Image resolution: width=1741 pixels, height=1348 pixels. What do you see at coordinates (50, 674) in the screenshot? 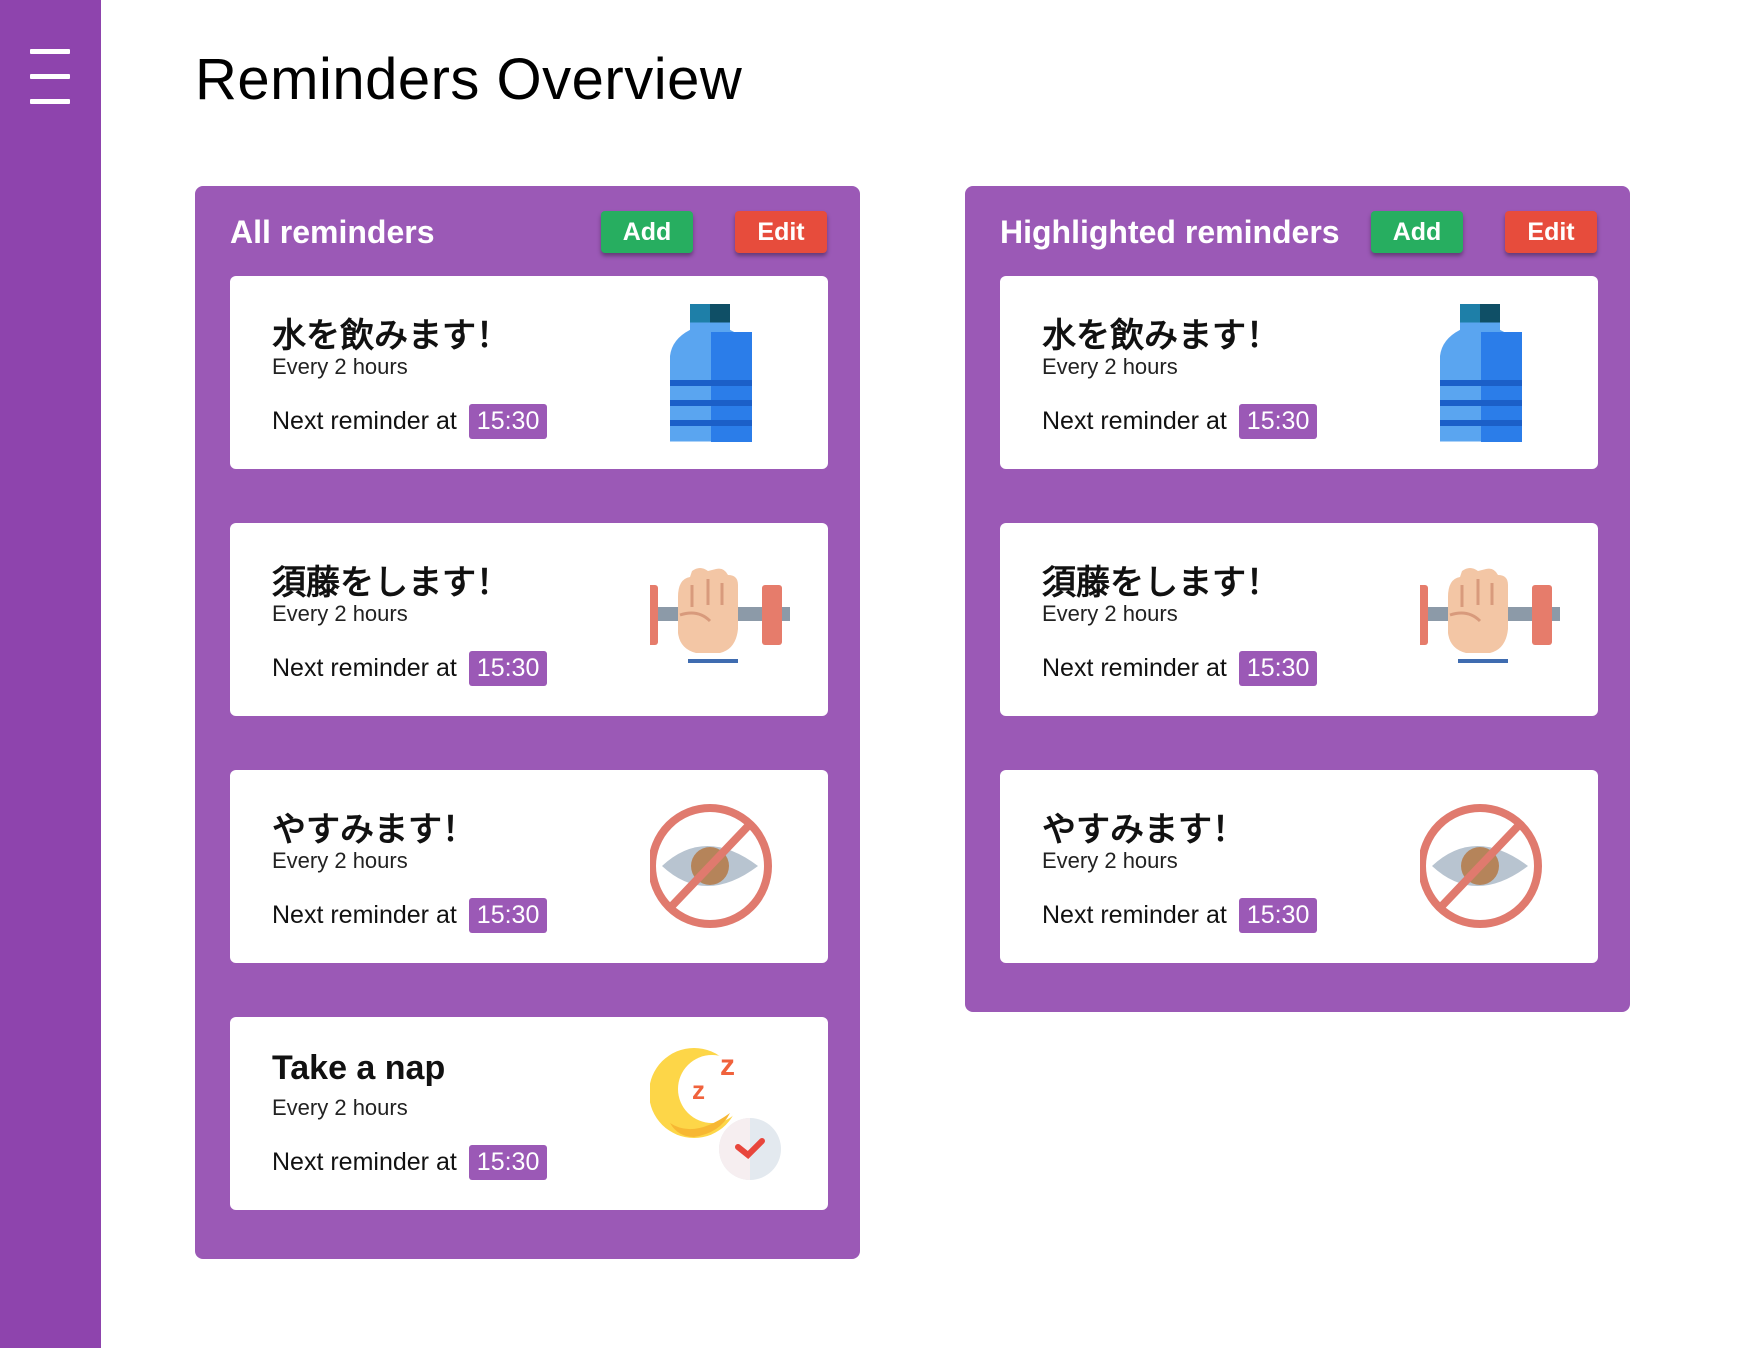
I see `sidebar` at bounding box center [50, 674].